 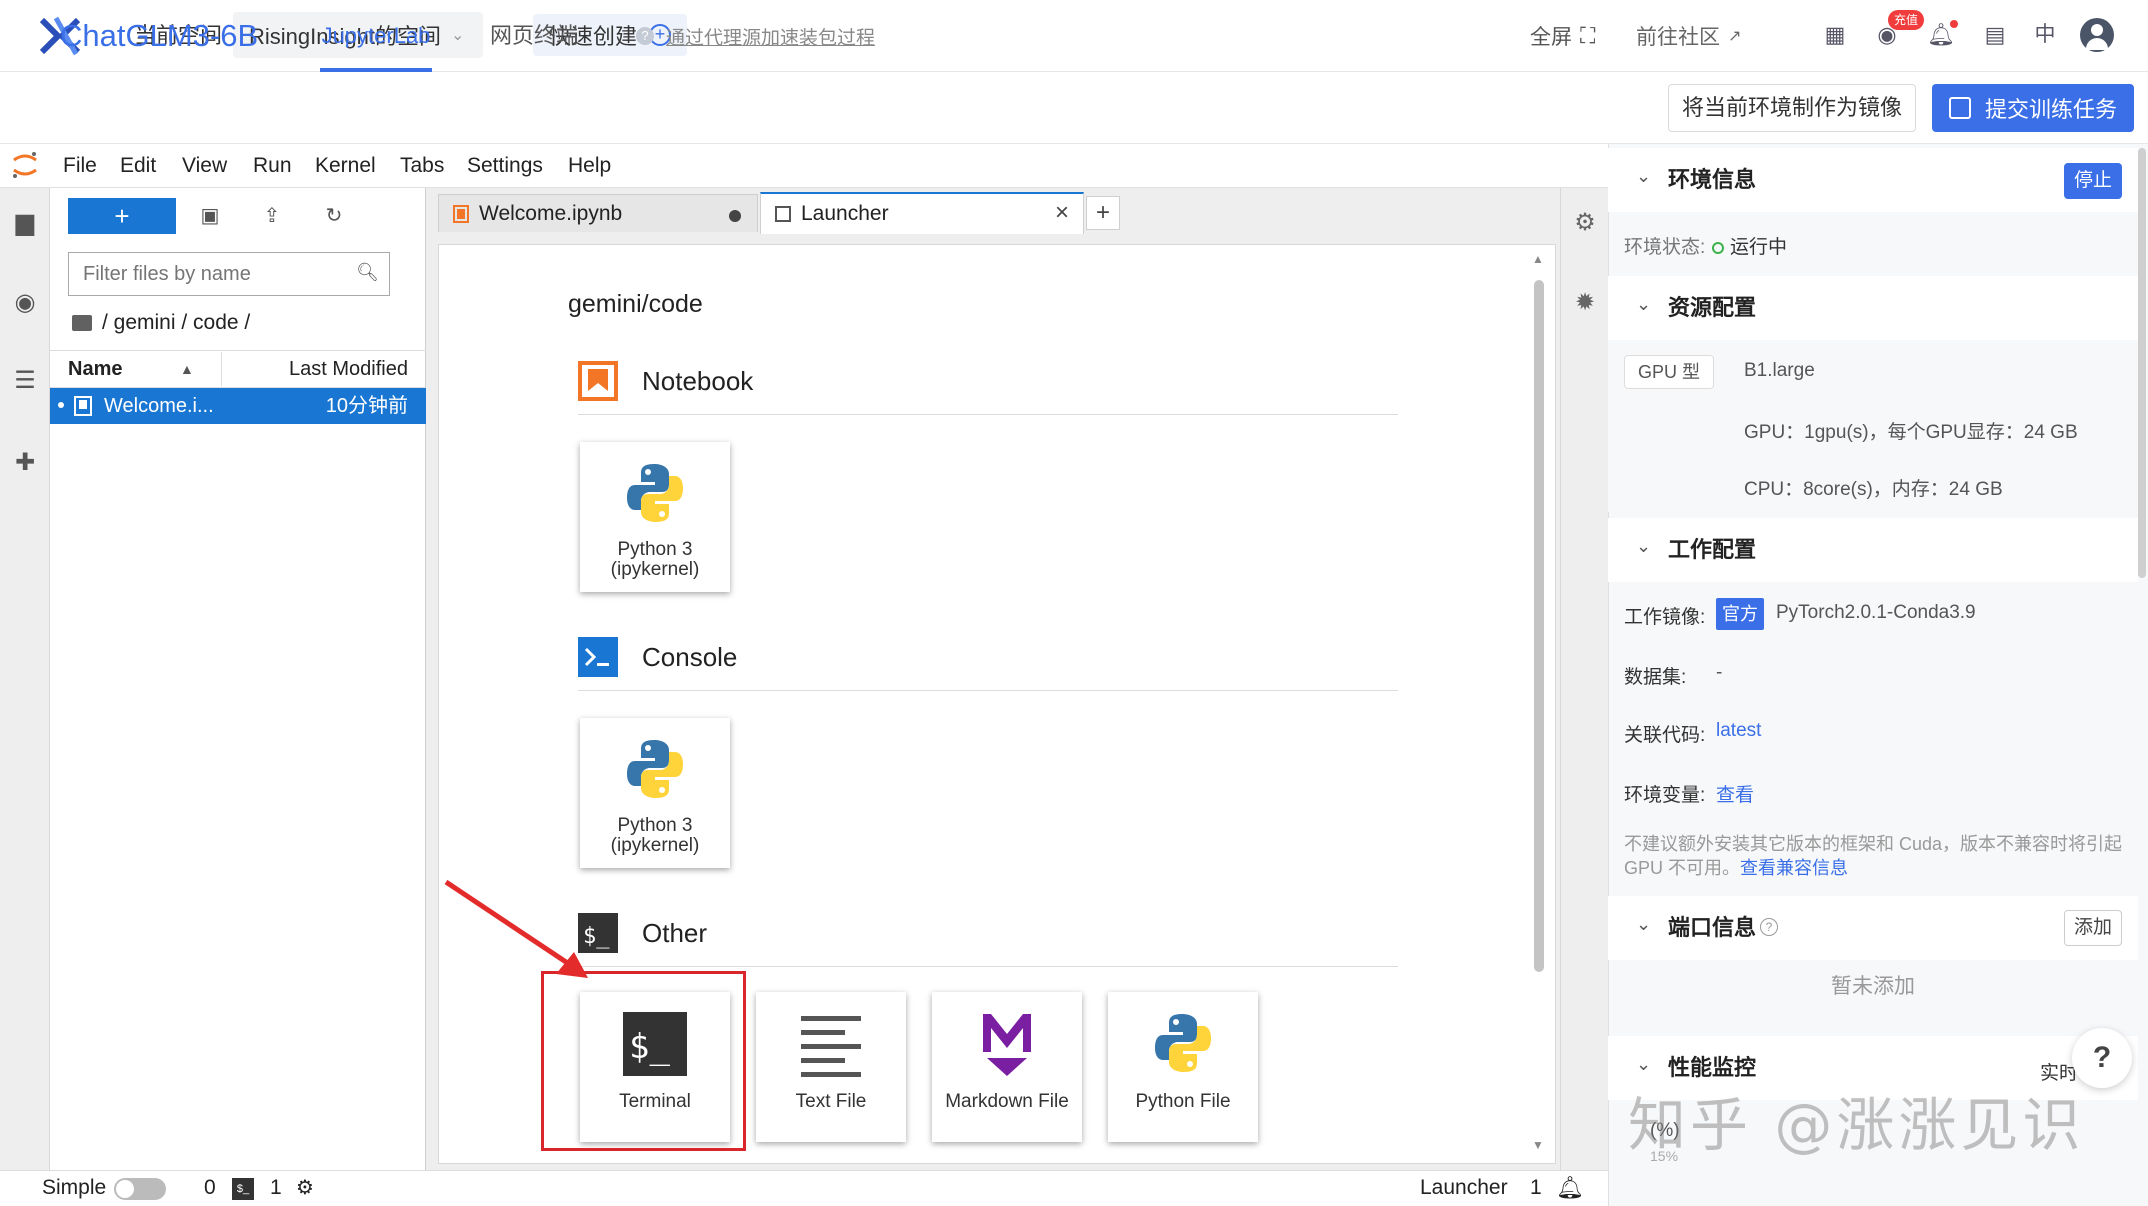 What do you see at coordinates (1911, 432) in the screenshot?
I see `gpu-spec: GPU：1gpu(s)，每个GPU显存：24 GB` at bounding box center [1911, 432].